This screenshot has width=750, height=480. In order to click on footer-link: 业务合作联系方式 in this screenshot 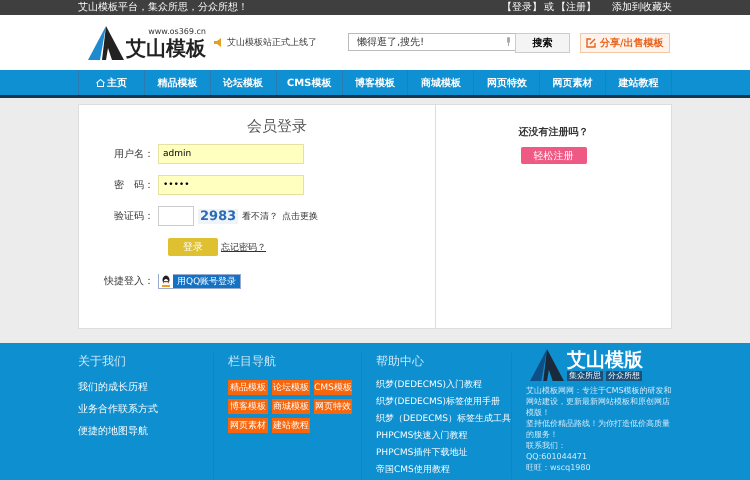, I will do `click(145, 409)`.